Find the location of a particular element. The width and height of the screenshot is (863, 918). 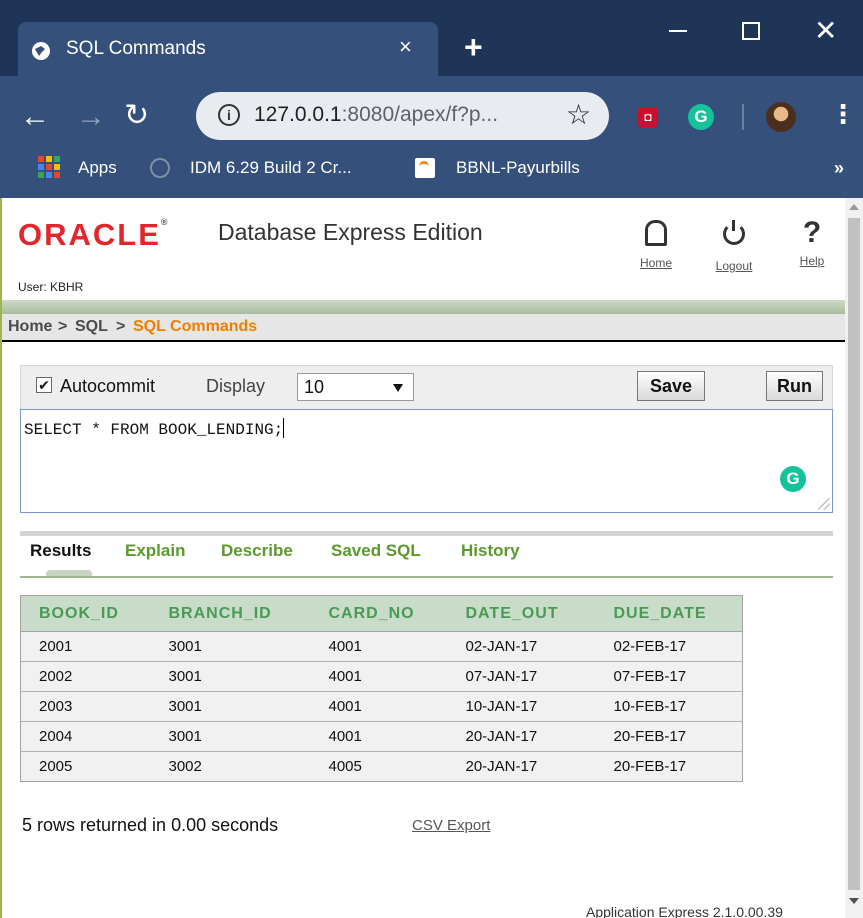

more-bookmarks-icon: » is located at coordinates (839, 168).